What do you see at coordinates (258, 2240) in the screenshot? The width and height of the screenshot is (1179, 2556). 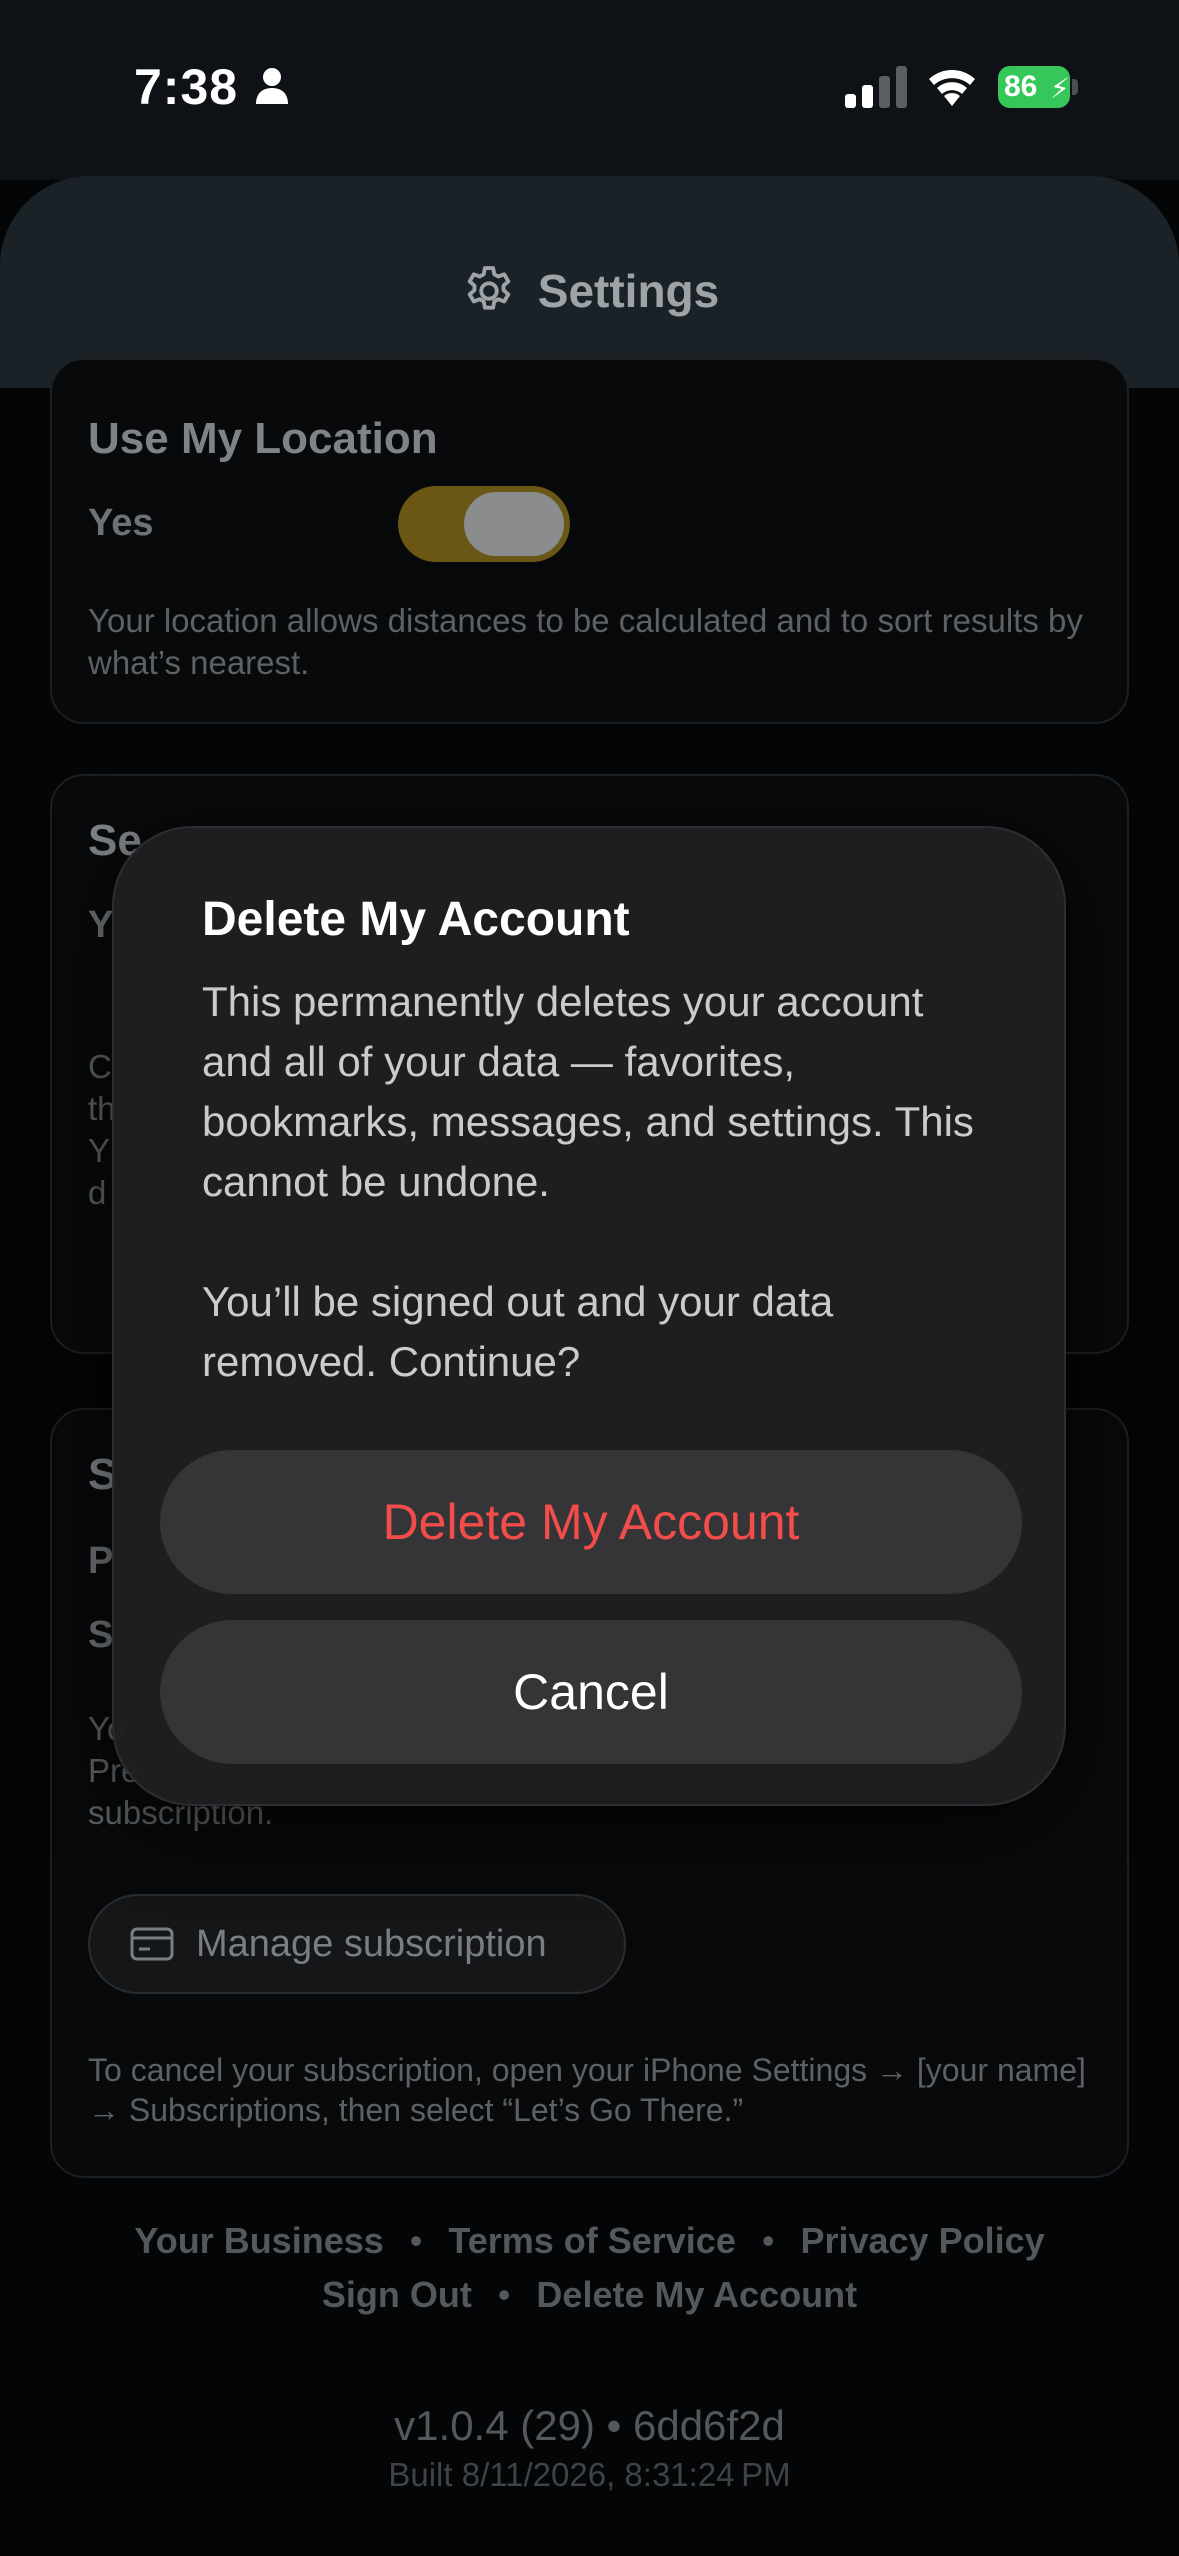 I see `footer-link-your-business: Your Business` at bounding box center [258, 2240].